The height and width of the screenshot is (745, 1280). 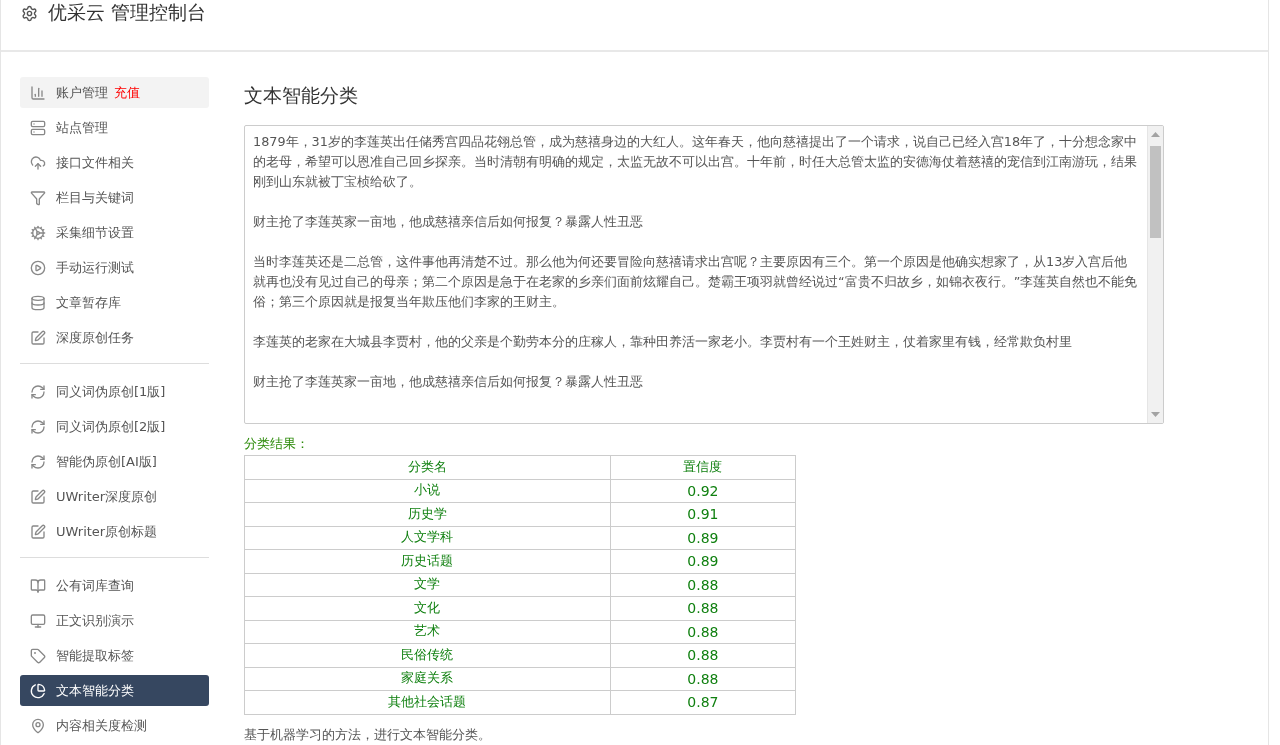 What do you see at coordinates (114, 127) in the screenshot?
I see `sidebar-item: 站点管理` at bounding box center [114, 127].